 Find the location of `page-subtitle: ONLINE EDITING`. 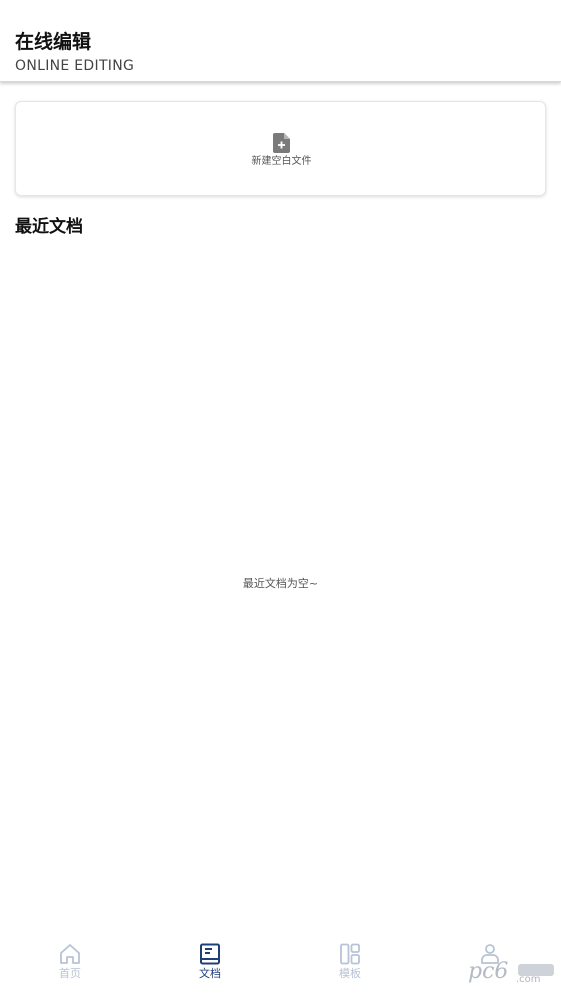

page-subtitle: ONLINE EDITING is located at coordinates (75, 66).